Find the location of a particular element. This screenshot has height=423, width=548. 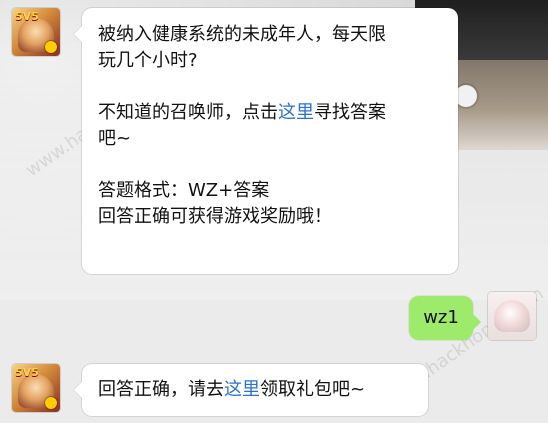

avatar-badge-text: 5V5 is located at coordinates (27, 16).